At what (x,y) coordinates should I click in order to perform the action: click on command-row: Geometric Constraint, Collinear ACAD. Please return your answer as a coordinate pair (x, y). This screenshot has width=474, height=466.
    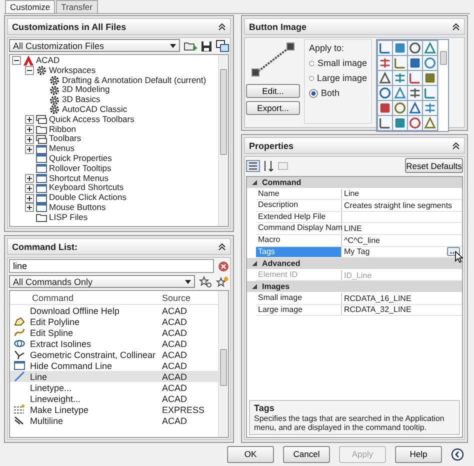
    Looking at the image, I should click on (114, 354).